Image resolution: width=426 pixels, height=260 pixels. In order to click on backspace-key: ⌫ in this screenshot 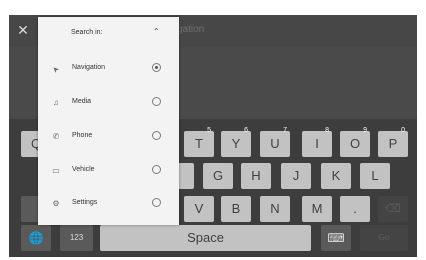, I will do `click(393, 209)`.